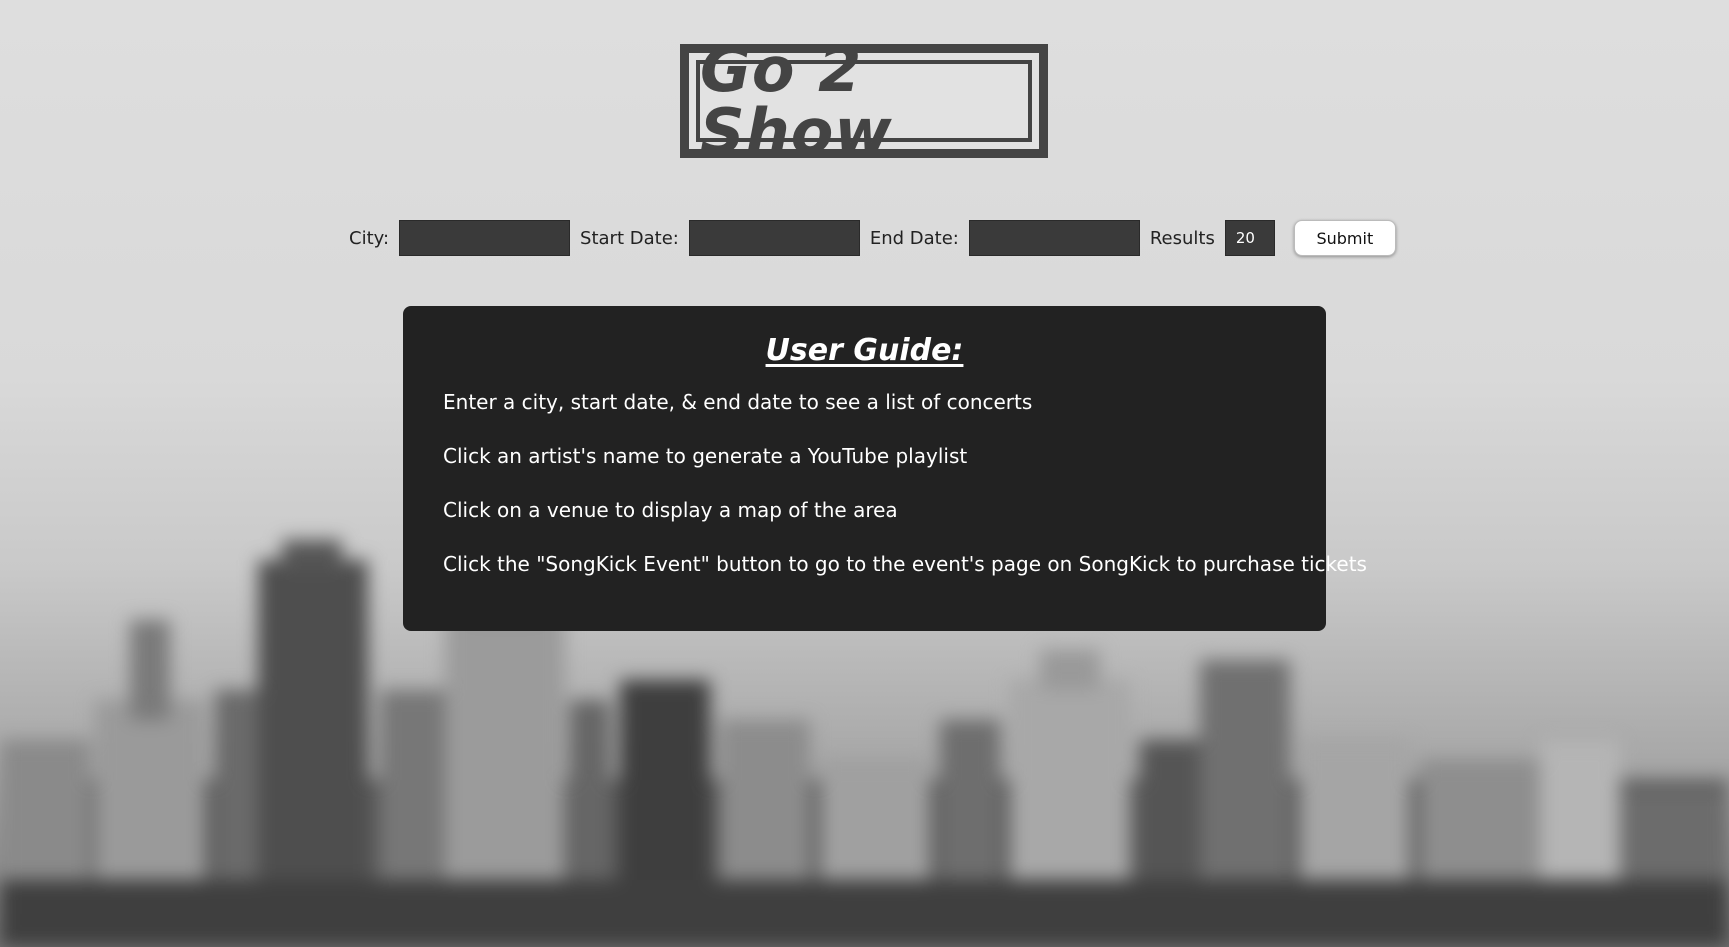 The height and width of the screenshot is (947, 1729). What do you see at coordinates (774, 238) in the screenshot?
I see `start-date-input` at bounding box center [774, 238].